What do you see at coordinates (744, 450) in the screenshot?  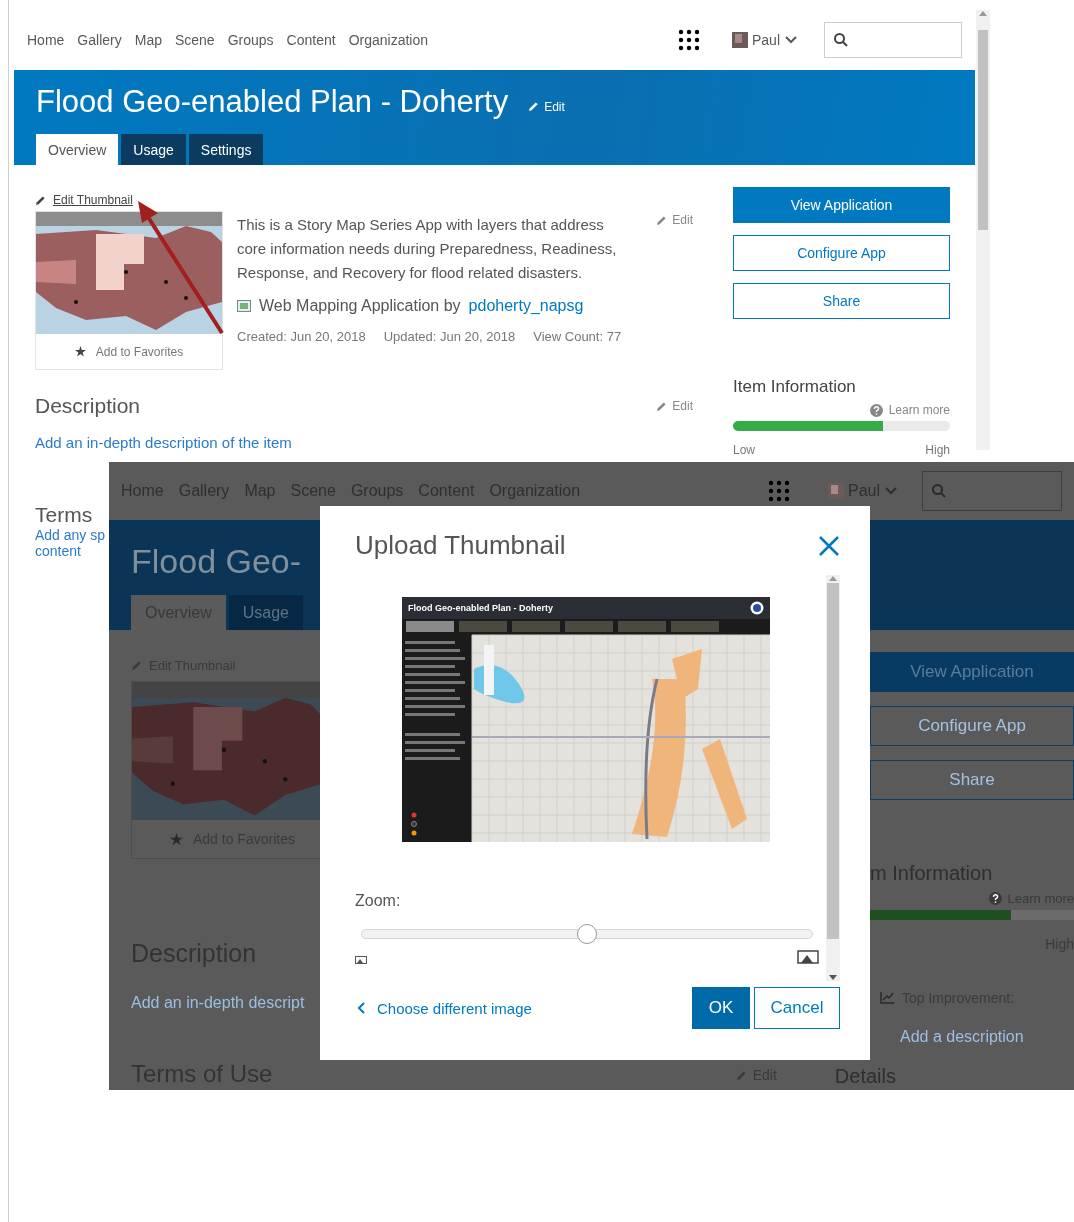 I see `scale-low-label: Low` at bounding box center [744, 450].